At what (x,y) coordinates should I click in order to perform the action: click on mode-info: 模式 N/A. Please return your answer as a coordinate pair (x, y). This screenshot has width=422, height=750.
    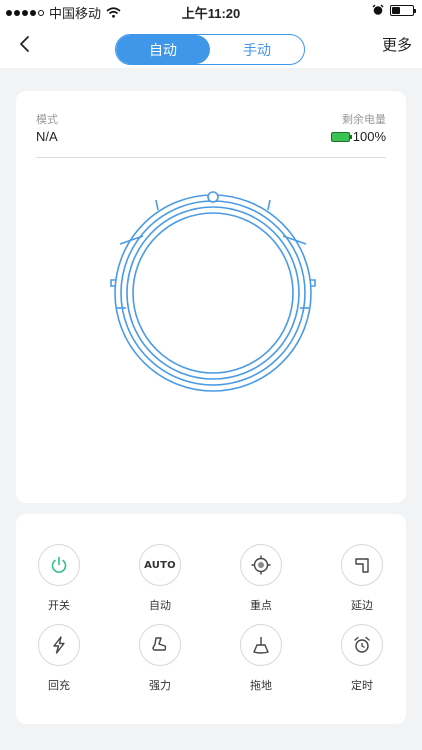
    Looking at the image, I should click on (47, 127).